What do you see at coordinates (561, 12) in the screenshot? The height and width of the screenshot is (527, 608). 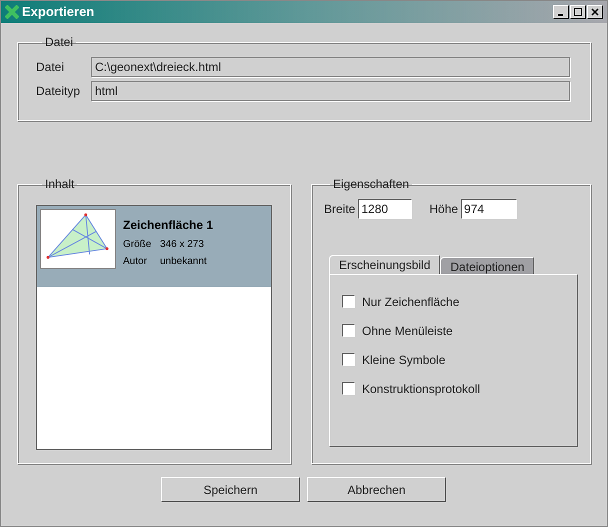 I see `minimize-button` at bounding box center [561, 12].